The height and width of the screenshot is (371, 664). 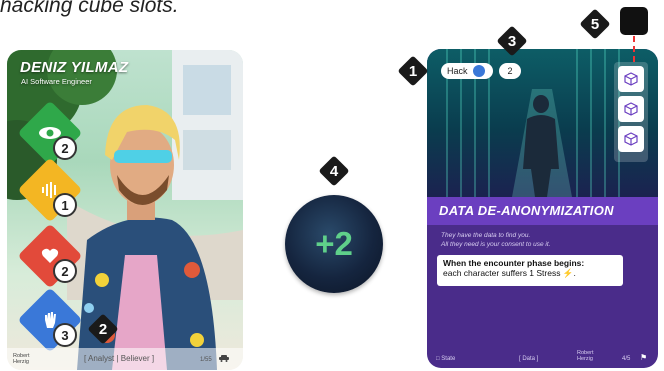 What do you see at coordinates (514, 263) in the screenshot?
I see `encounter-rule-heading: When the encounter phase begins:` at bounding box center [514, 263].